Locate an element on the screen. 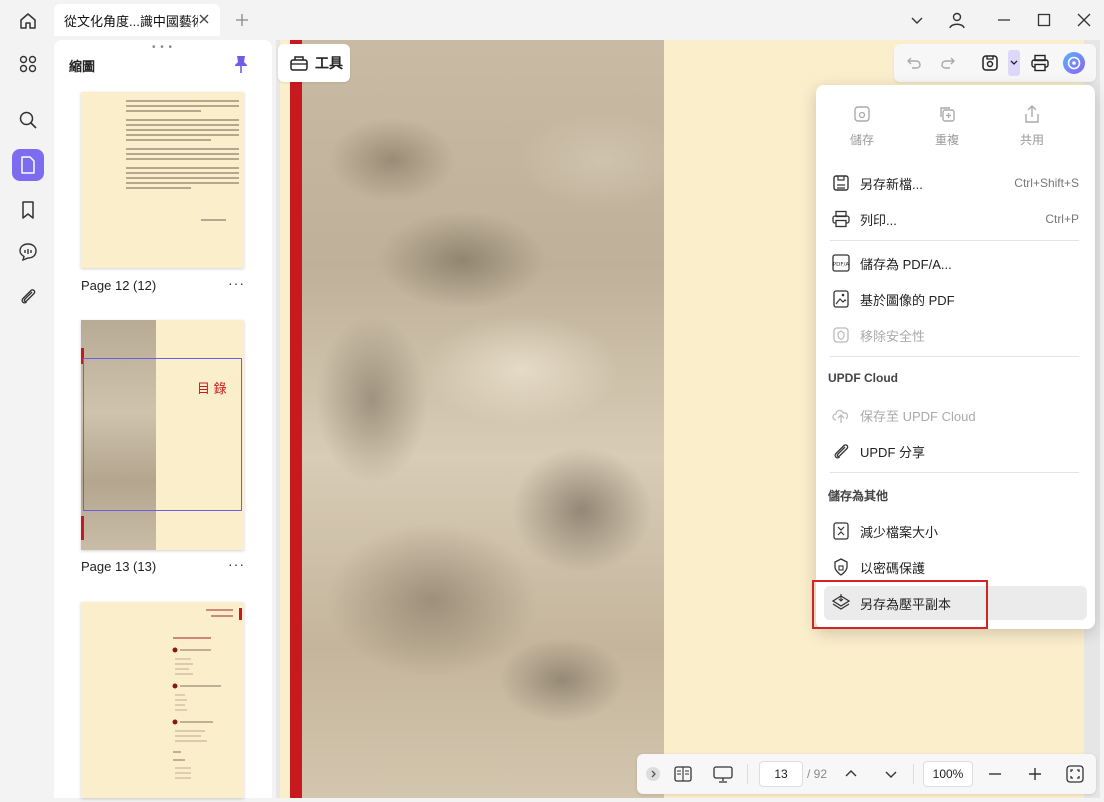 This screenshot has width=1104, height=802. save-to-cloud-label: 保存至 UPDF Cloud is located at coordinates (918, 416).